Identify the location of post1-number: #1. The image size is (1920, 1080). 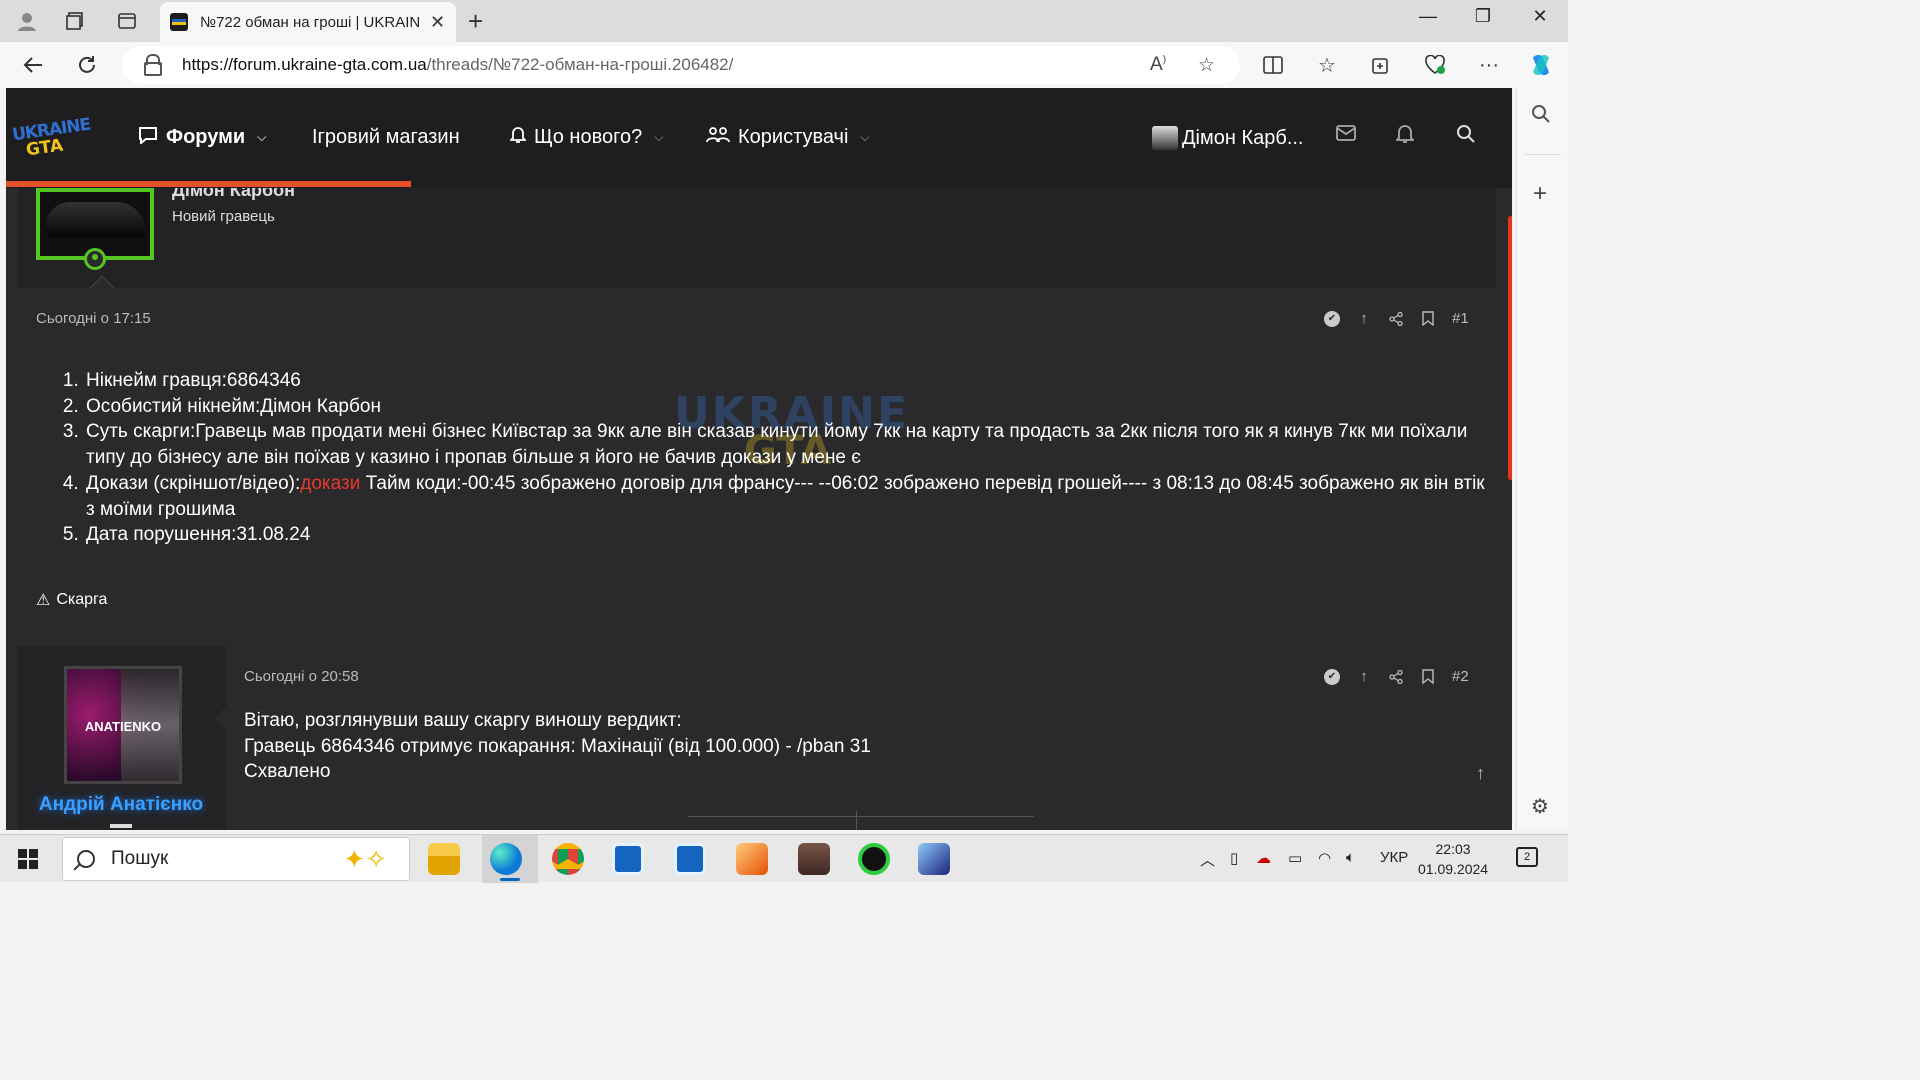
(1460, 318).